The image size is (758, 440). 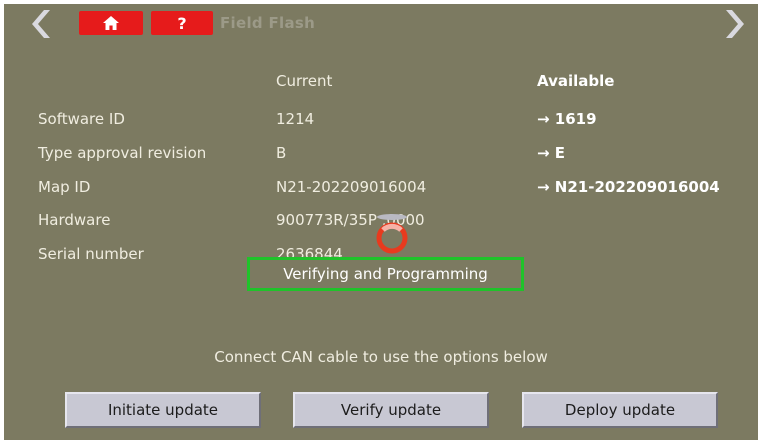 What do you see at coordinates (620, 410) in the screenshot?
I see `deploy-update-button: Deploy update` at bounding box center [620, 410].